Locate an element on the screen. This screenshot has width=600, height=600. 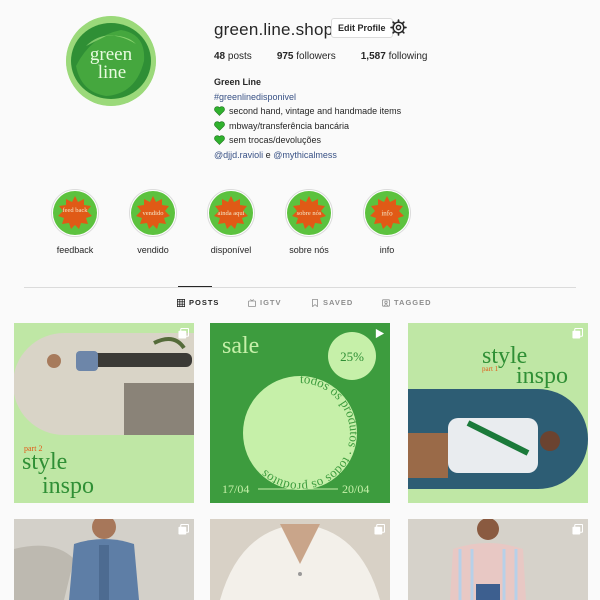
svg-text: vendido is located at coordinates (153, 213).